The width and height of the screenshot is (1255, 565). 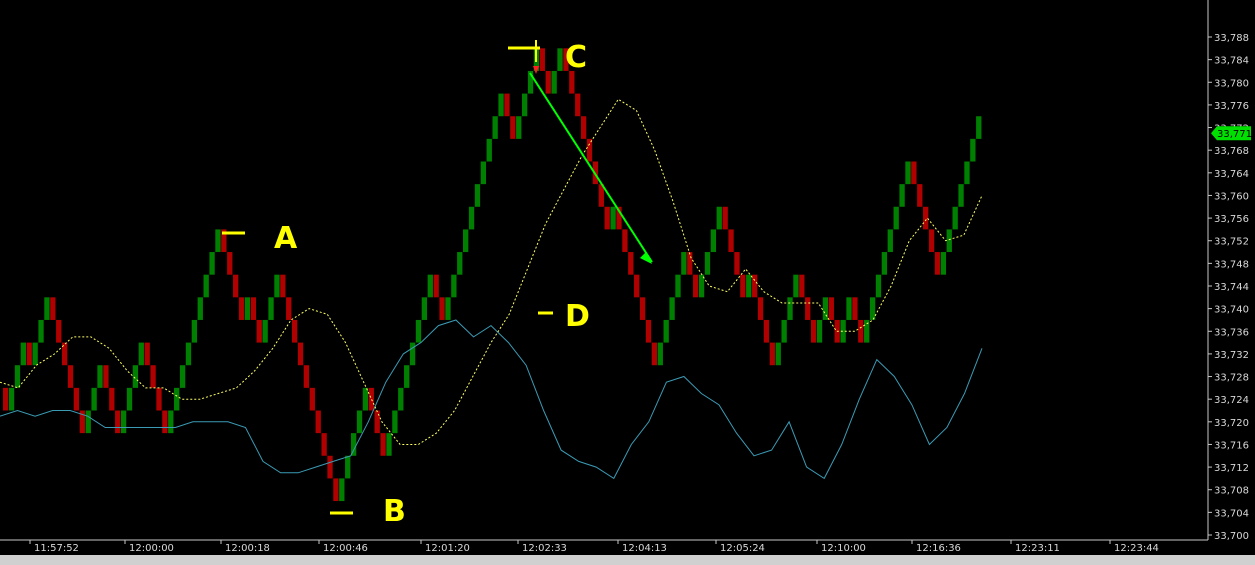 What do you see at coordinates (843, 548) in the screenshot?
I see `time-tick-label: 12:10:00` at bounding box center [843, 548].